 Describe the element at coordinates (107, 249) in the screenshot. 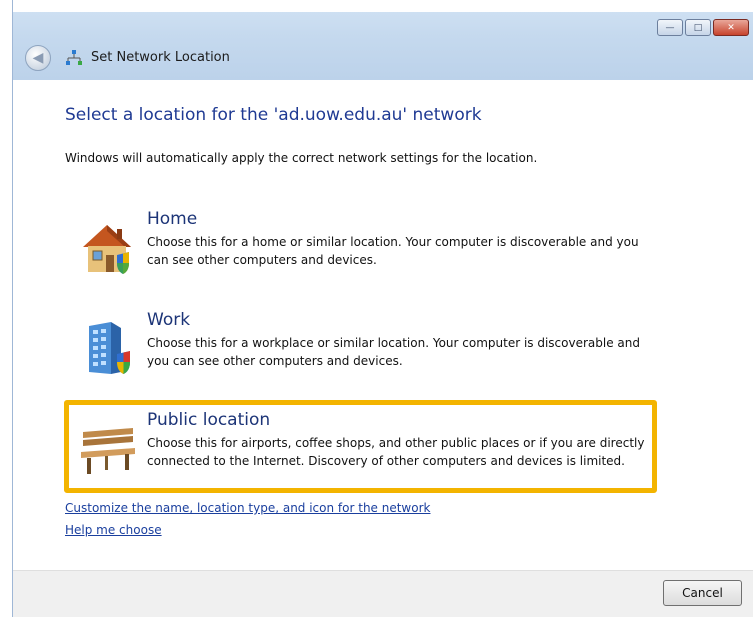

I see `home-icon` at that location.